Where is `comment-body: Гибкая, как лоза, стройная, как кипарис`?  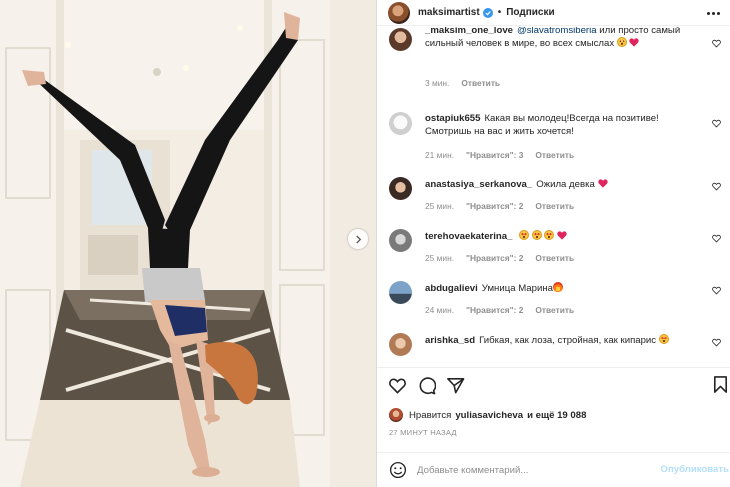
comment-body: Гибкая, как лоза, стройная, как кипарис is located at coordinates (568, 340).